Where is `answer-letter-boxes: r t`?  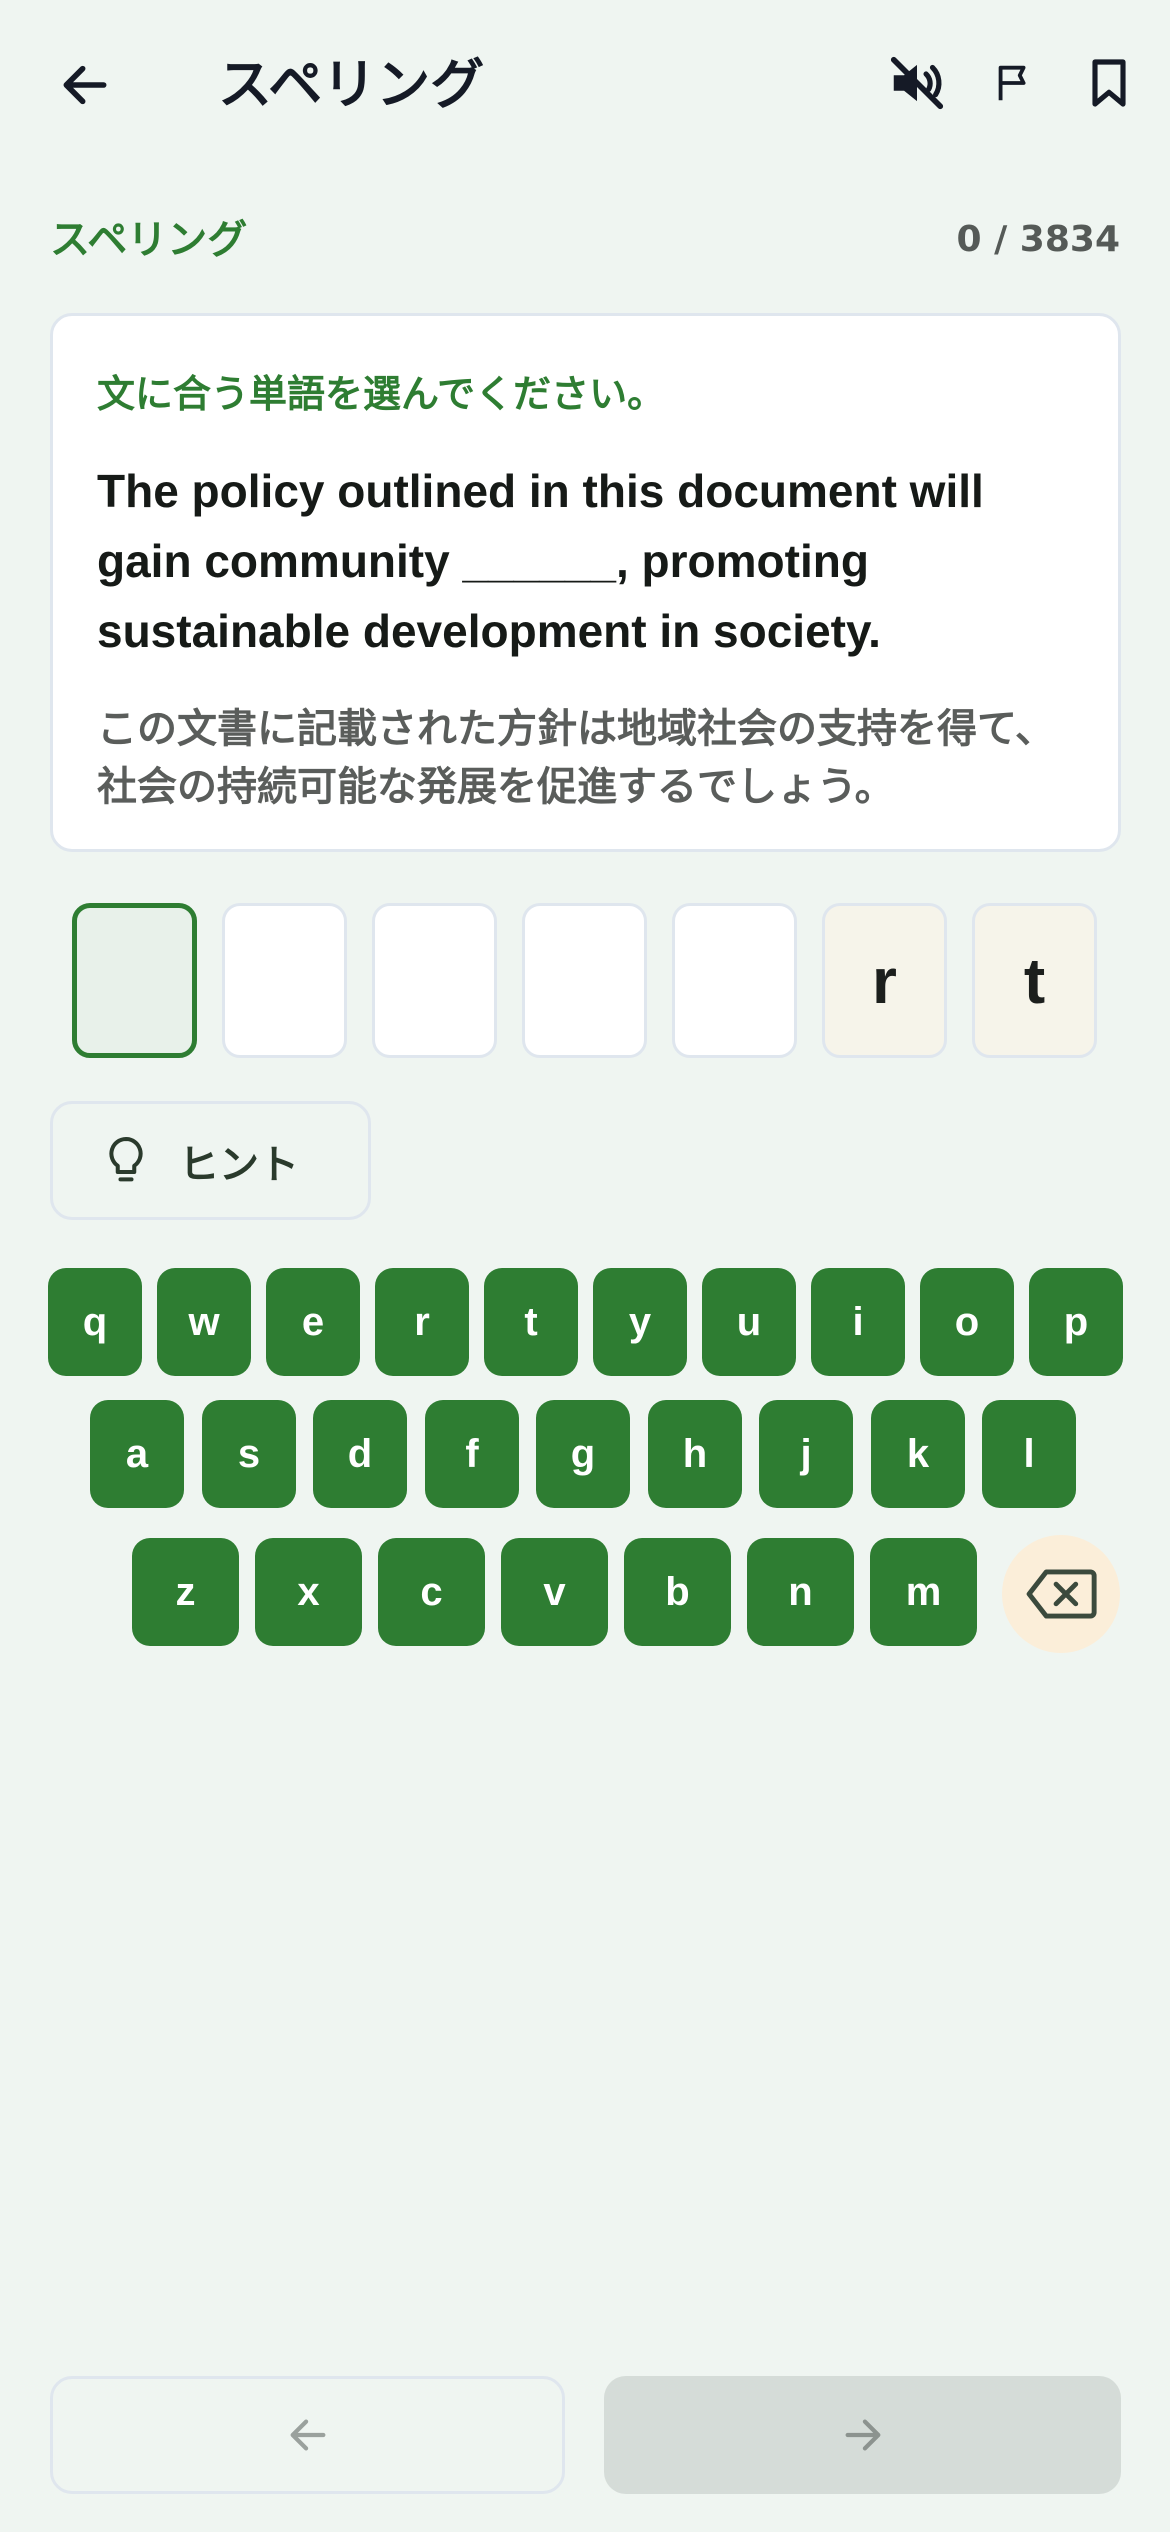 answer-letter-boxes: r t is located at coordinates (587, 980).